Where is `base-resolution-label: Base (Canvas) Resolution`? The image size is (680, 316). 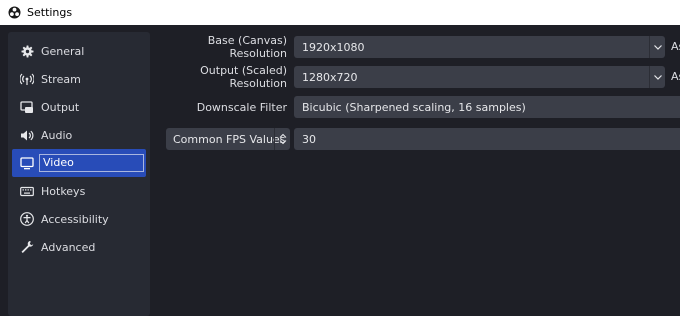 base-resolution-label: Base (Canvas) Resolution is located at coordinates (247, 47).